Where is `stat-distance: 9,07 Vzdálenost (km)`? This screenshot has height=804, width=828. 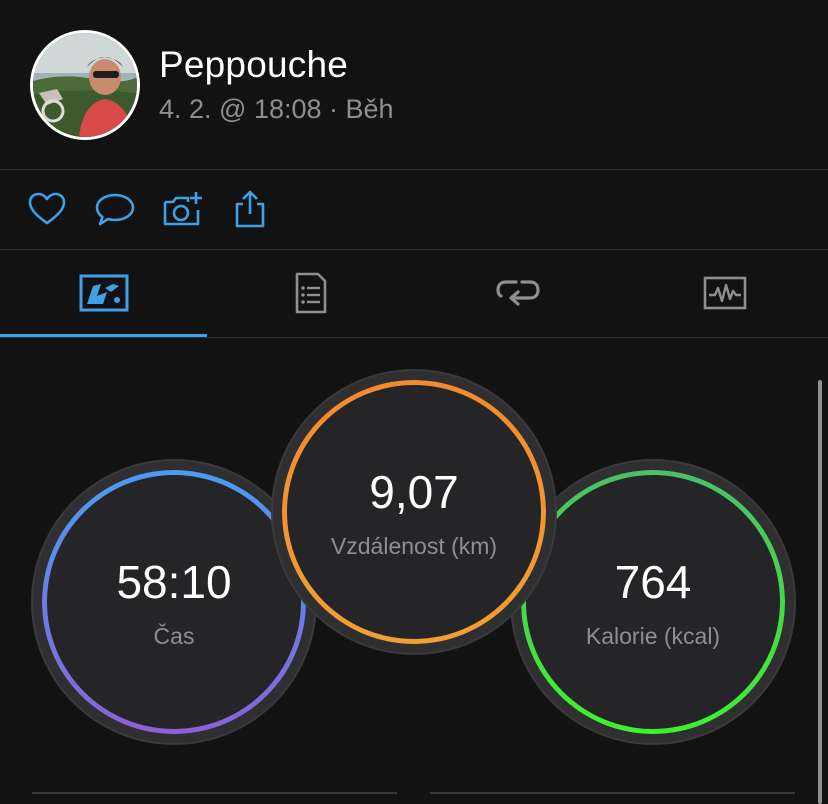
stat-distance: 9,07 Vzdálenost (km) is located at coordinates (414, 512).